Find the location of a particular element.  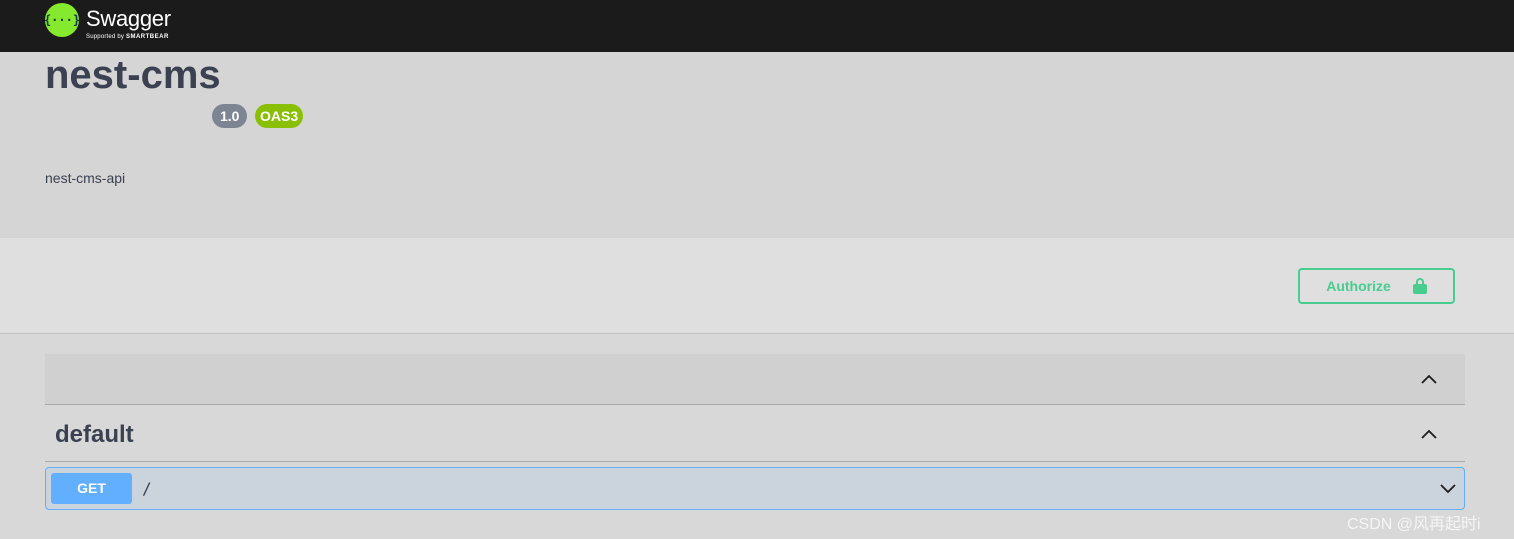

swagger-logo-sub: Supported by SMARTBEAR is located at coordinates (128, 37).